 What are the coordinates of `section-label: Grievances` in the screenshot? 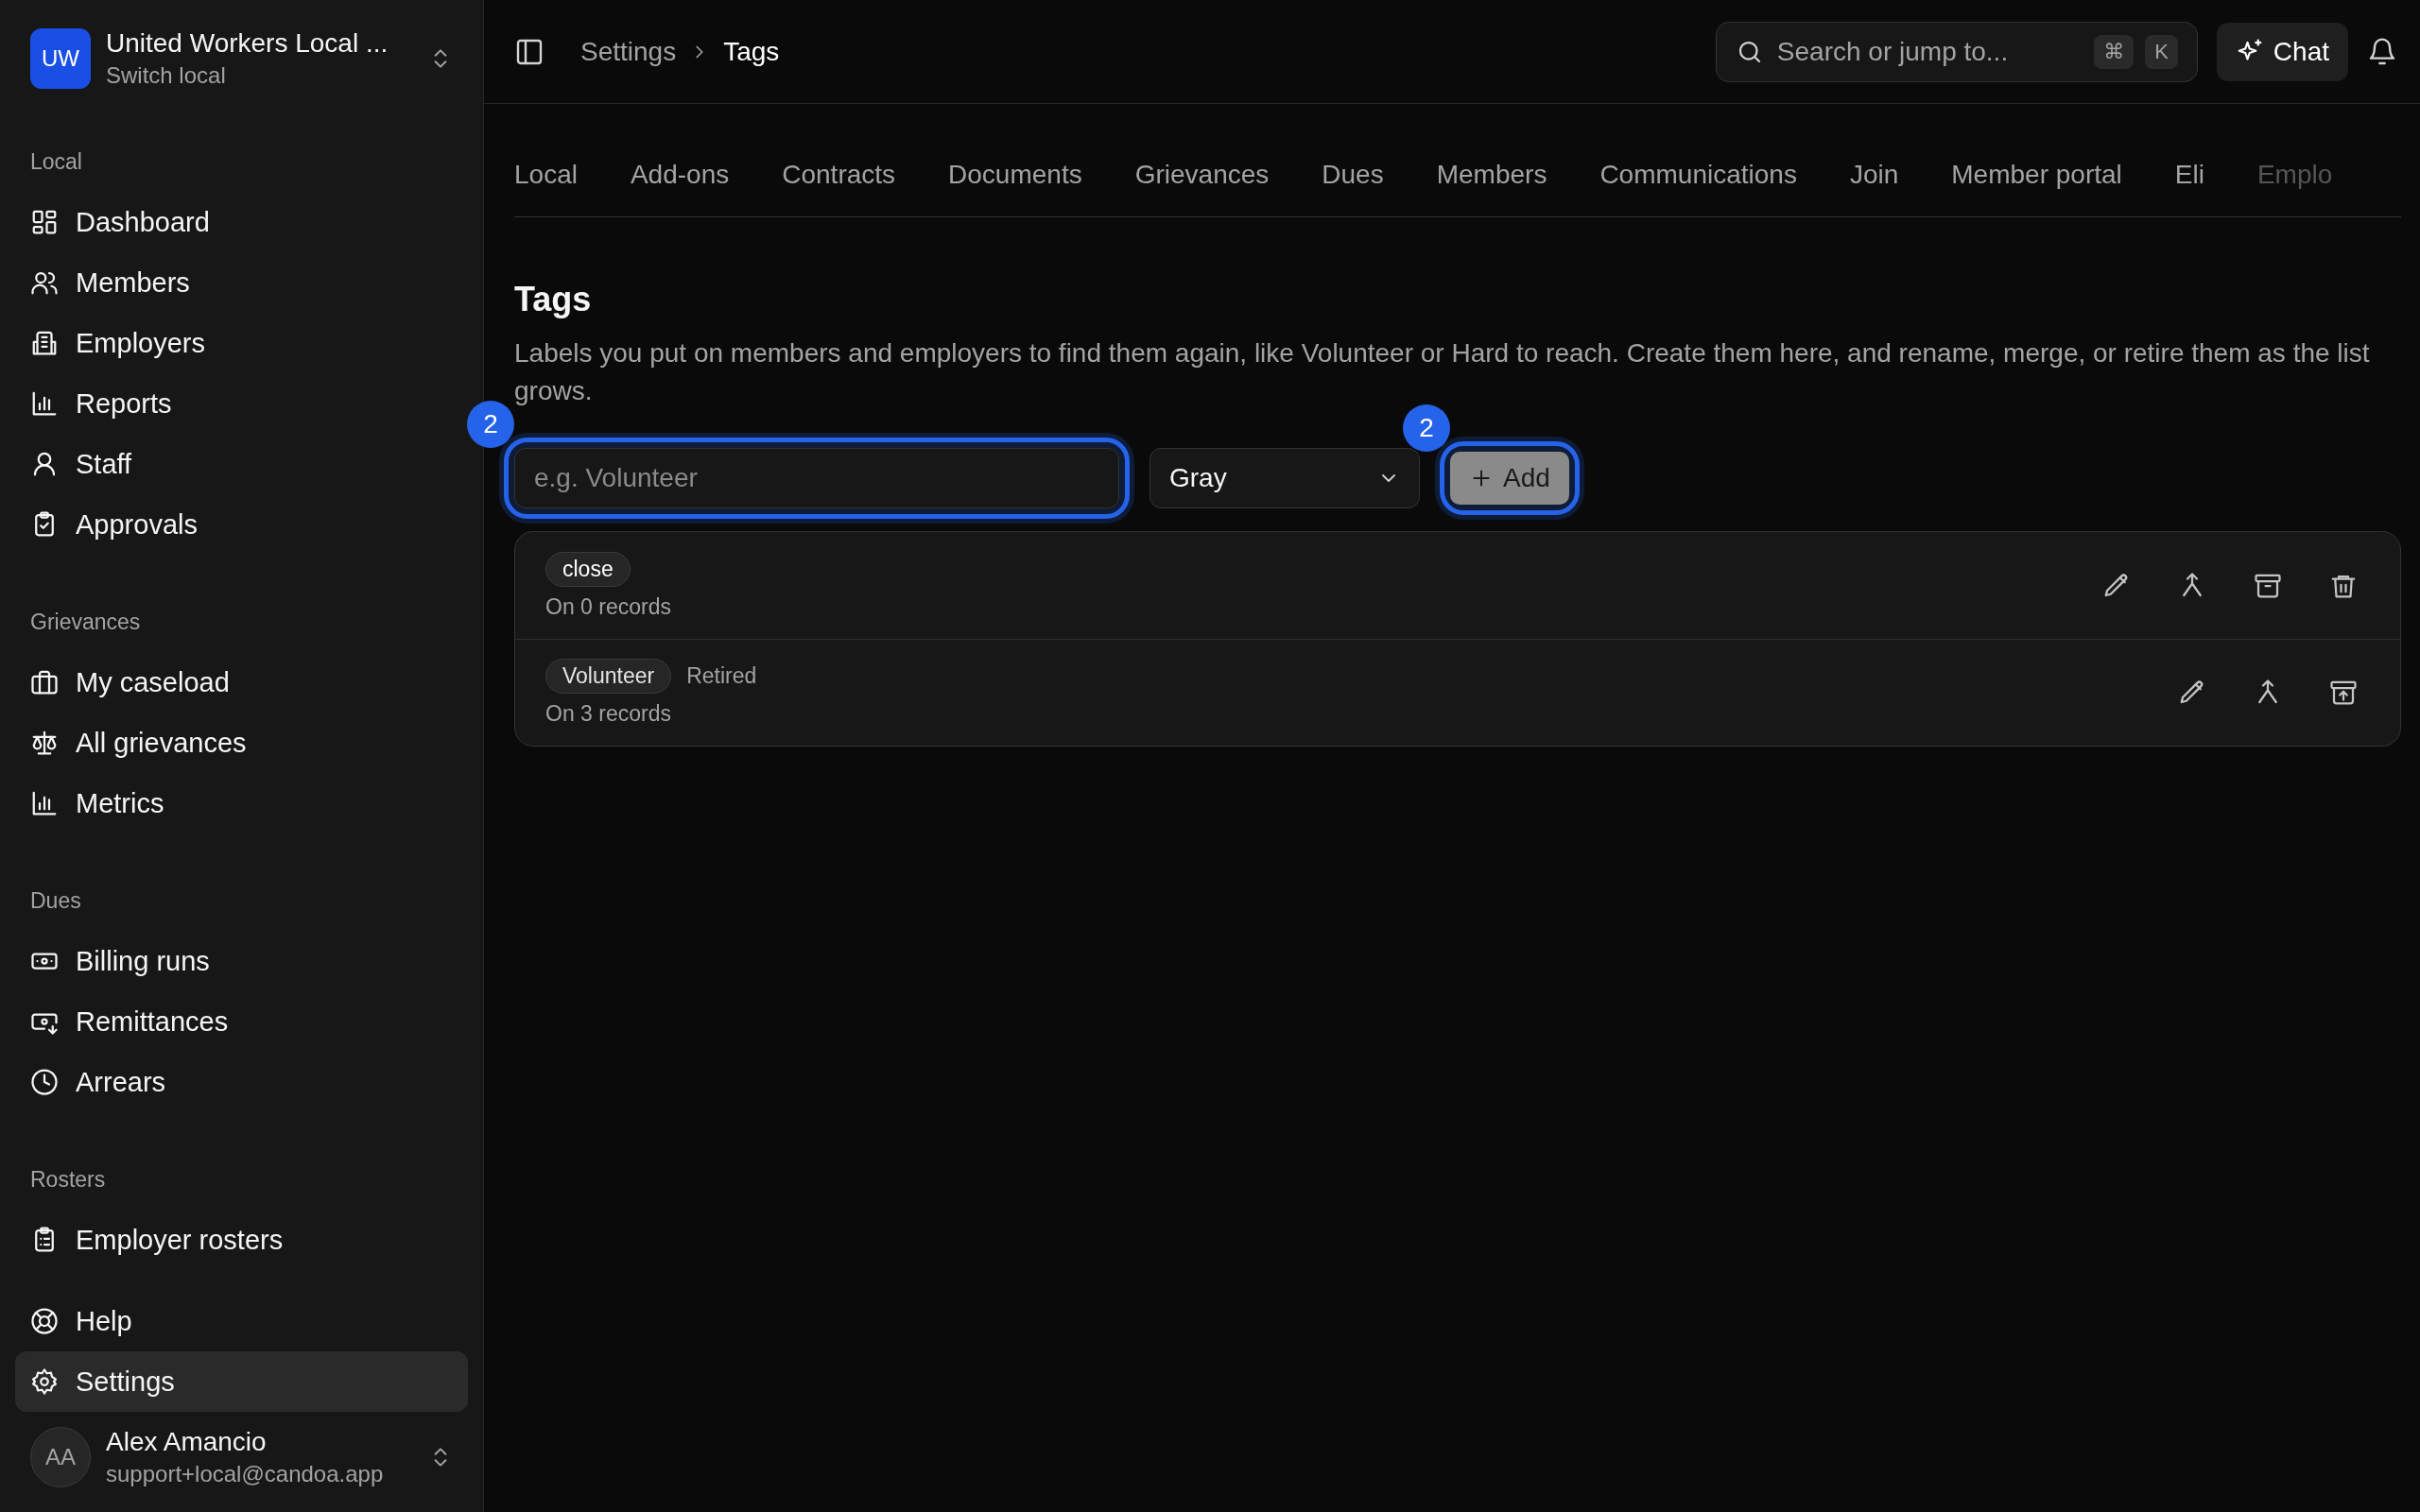 It's located at (85, 622).